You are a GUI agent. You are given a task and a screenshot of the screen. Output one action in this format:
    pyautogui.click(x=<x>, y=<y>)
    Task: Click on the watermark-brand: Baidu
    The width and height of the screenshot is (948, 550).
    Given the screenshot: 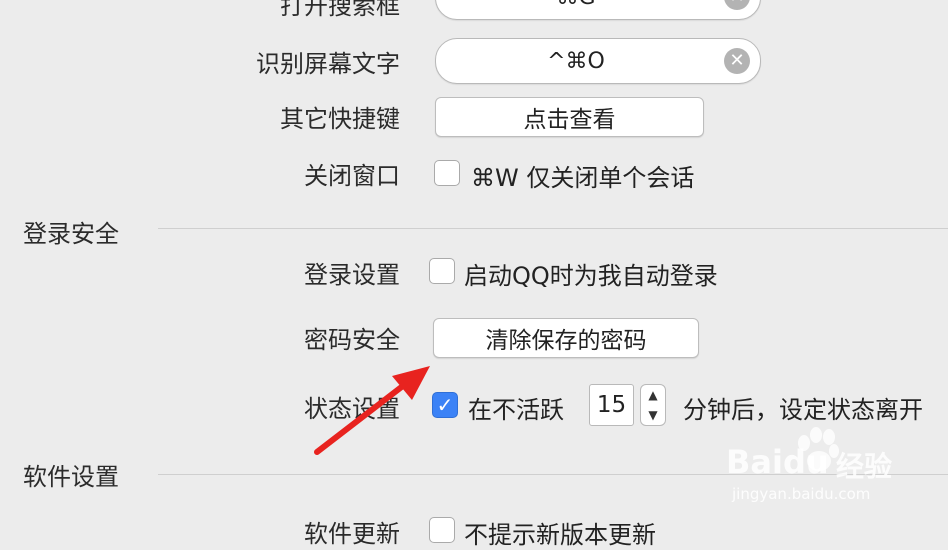 What is the action you would take?
    pyautogui.click(x=777, y=462)
    